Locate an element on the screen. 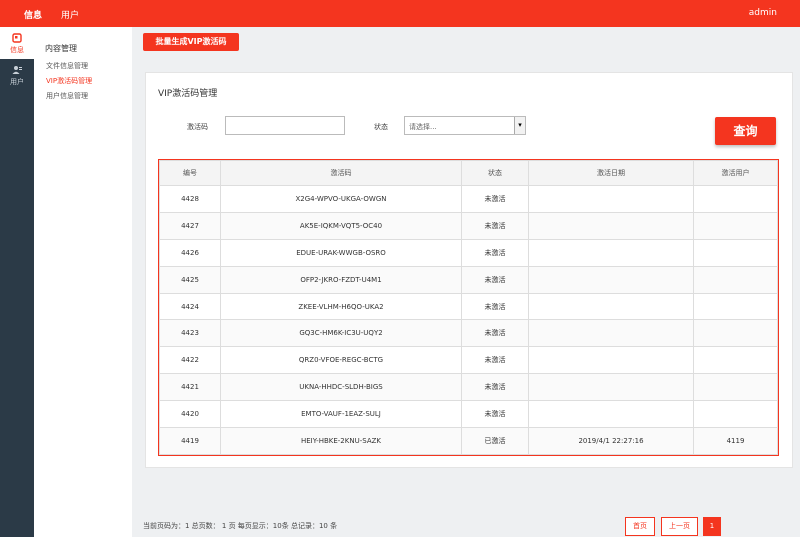  col-header-user: 激活用户 is located at coordinates (735, 173).